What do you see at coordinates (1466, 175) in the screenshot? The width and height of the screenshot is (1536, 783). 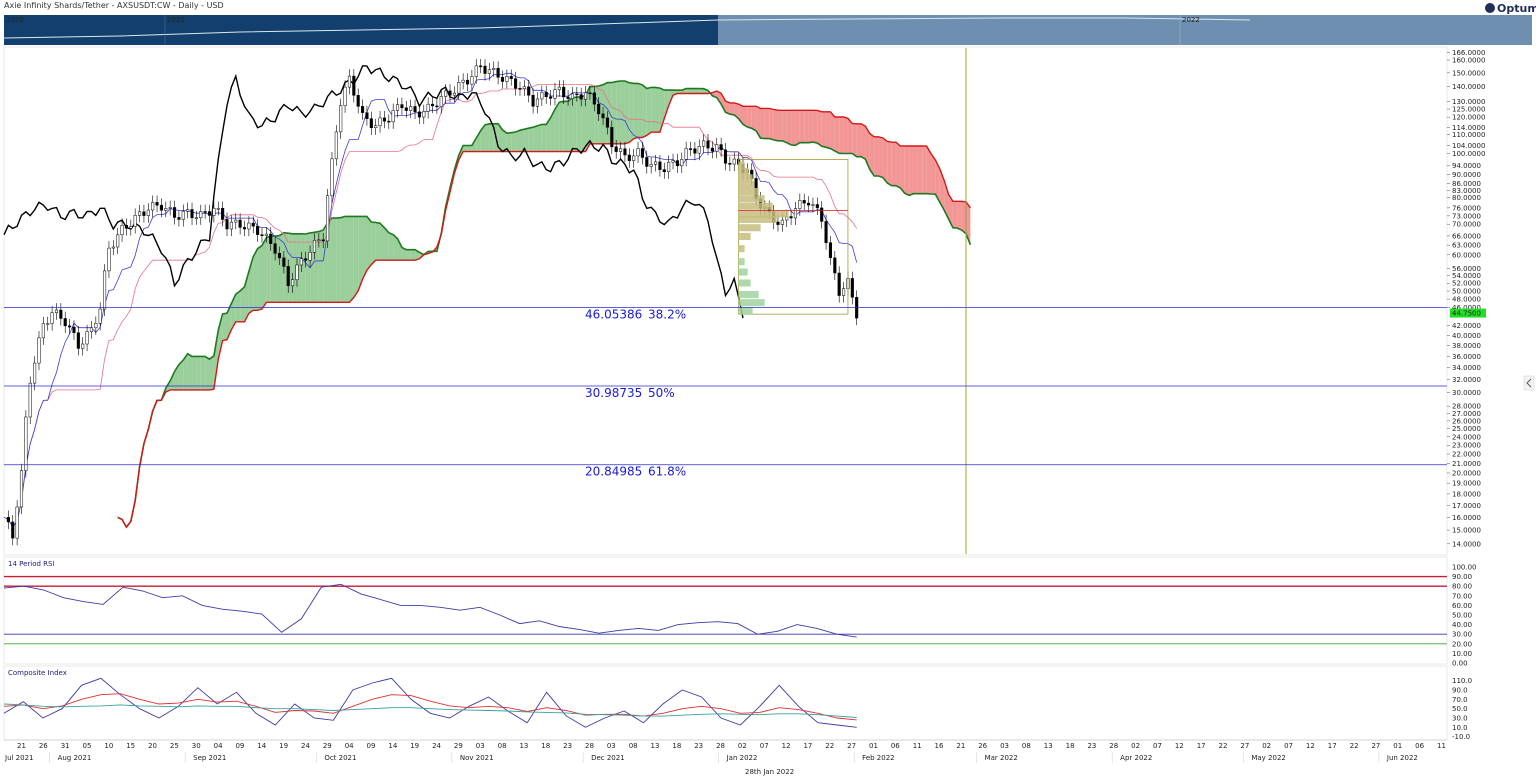 I see `price-tick-label: 90.0000` at bounding box center [1466, 175].